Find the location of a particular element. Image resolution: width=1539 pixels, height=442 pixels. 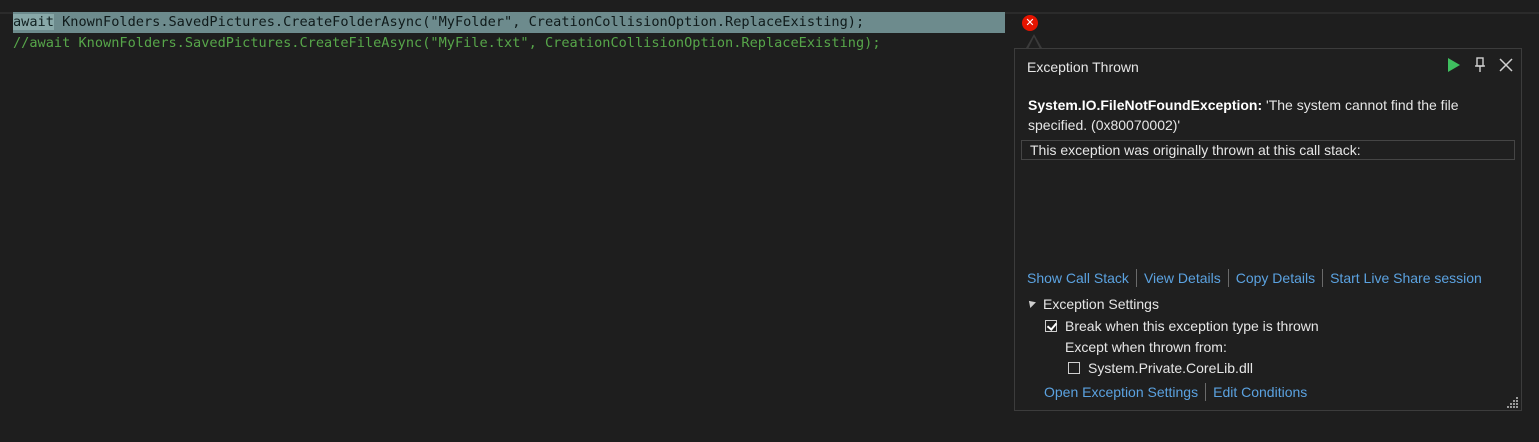

edit-conditions-link: Edit Conditions is located at coordinates (1260, 392).